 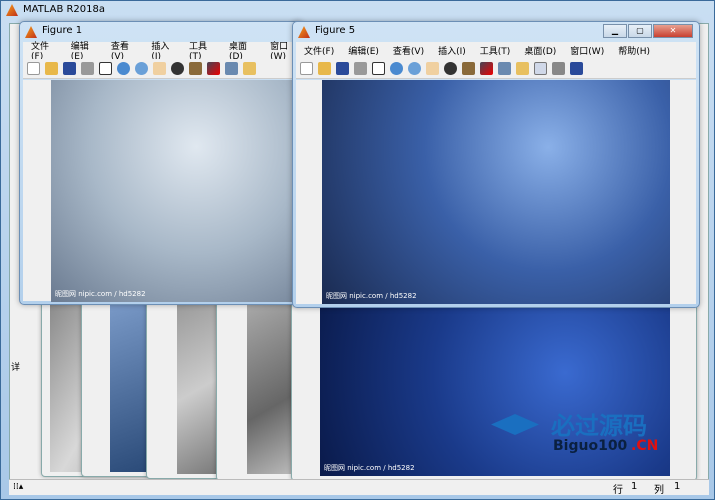 I want to click on figure-title: Figure 5, so click(x=335, y=30).